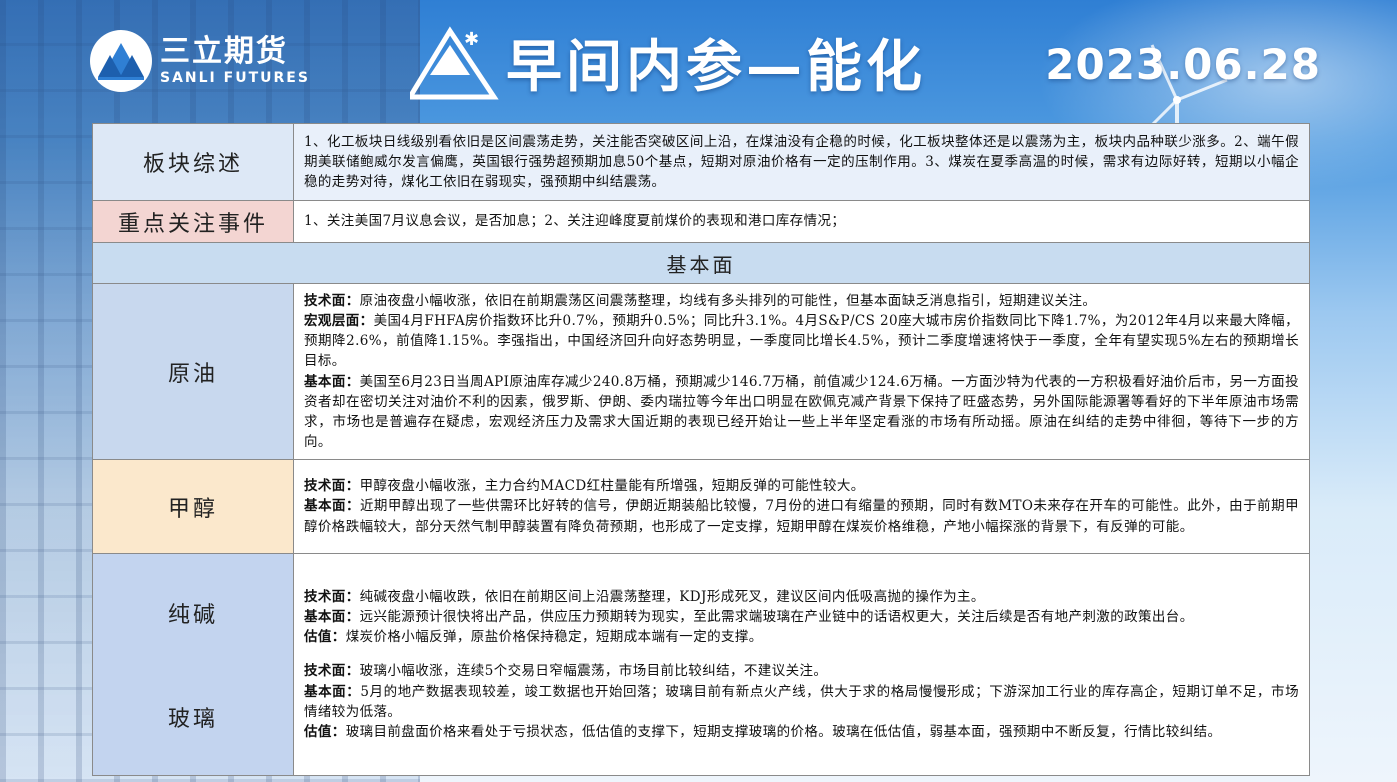 The height and width of the screenshot is (782, 1397). What do you see at coordinates (716, 67) in the screenshot?
I see `page-title: 早间内参—能化` at bounding box center [716, 67].